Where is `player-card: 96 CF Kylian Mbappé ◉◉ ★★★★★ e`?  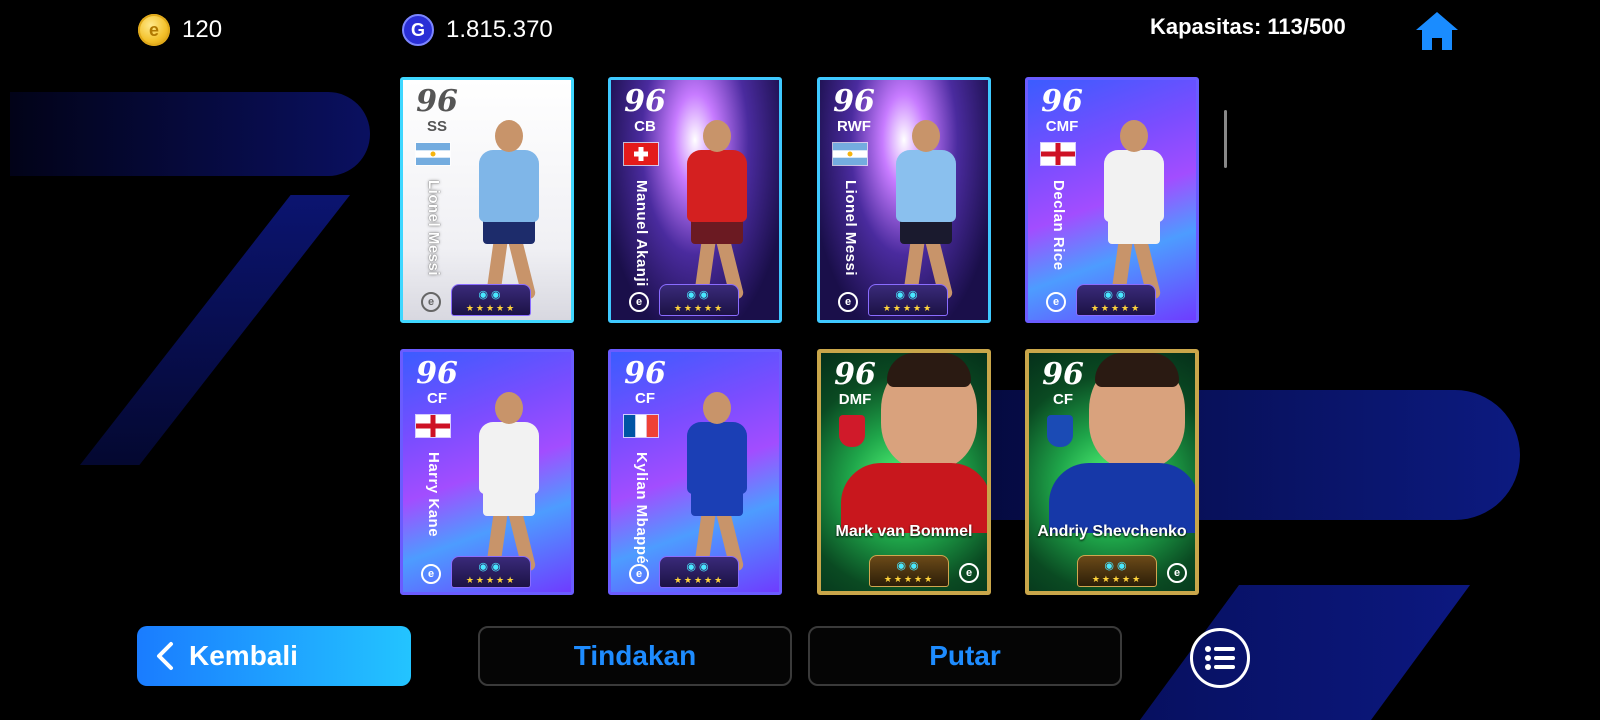
player-card: 96 CF Kylian Mbappé ◉◉ ★★★★★ e is located at coordinates (695, 472).